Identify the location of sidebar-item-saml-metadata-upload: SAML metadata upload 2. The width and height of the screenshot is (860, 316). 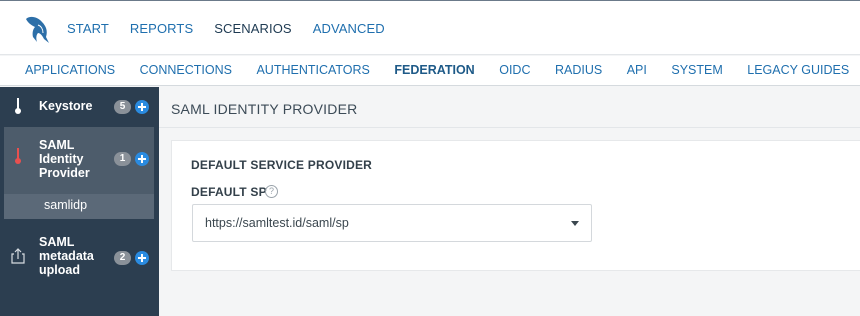
(79, 257).